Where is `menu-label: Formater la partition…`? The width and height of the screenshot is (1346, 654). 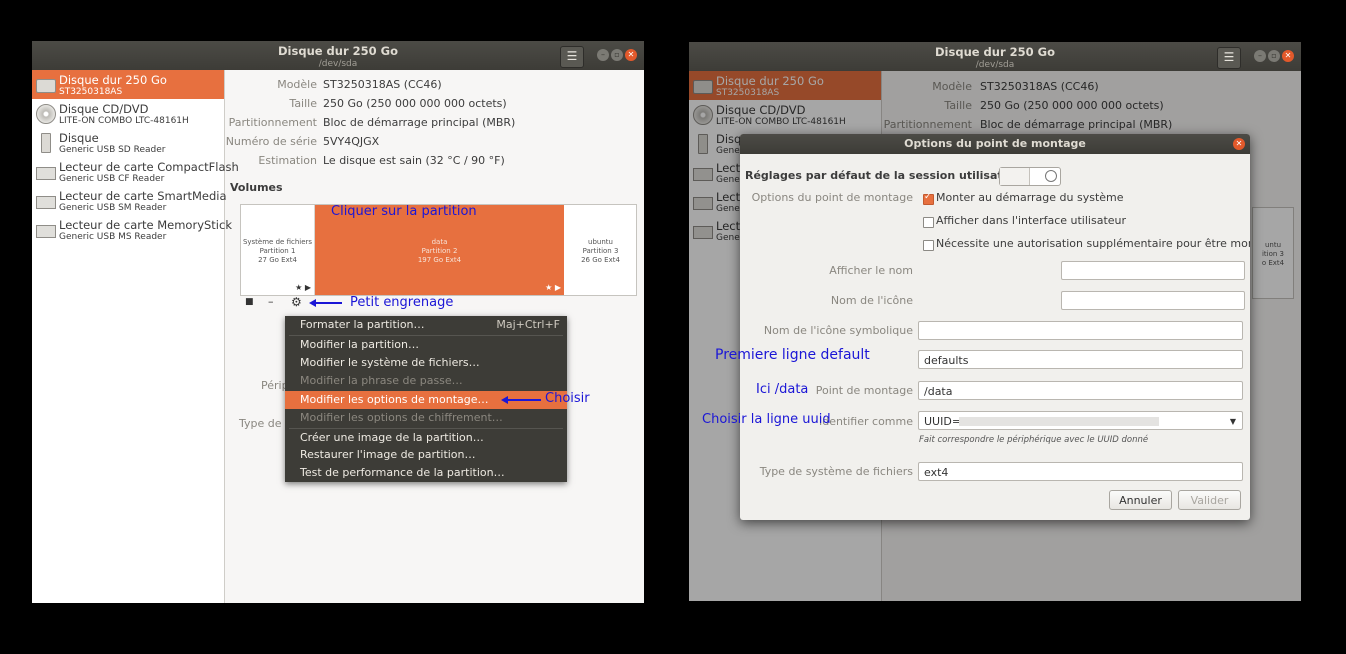
menu-label: Formater la partition… is located at coordinates (362, 324).